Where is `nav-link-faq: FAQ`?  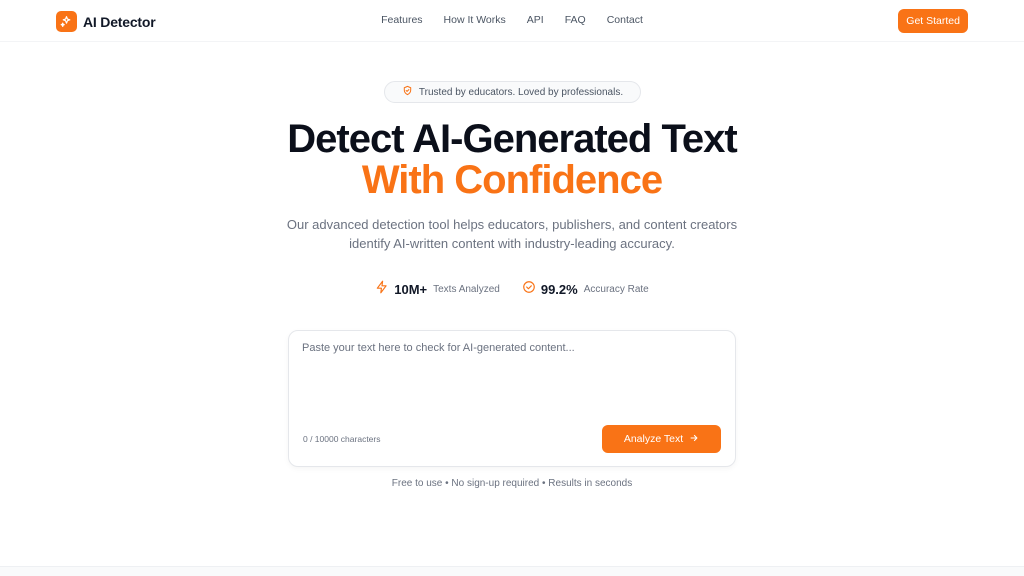 nav-link-faq: FAQ is located at coordinates (575, 20).